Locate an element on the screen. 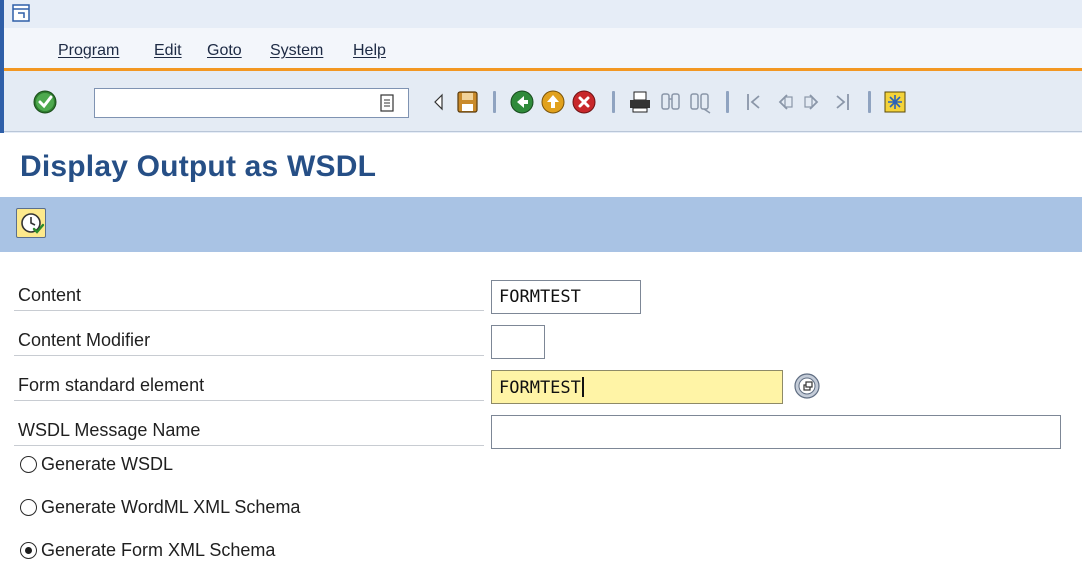 The width and height of the screenshot is (1082, 579). execute-button is located at coordinates (31, 223).